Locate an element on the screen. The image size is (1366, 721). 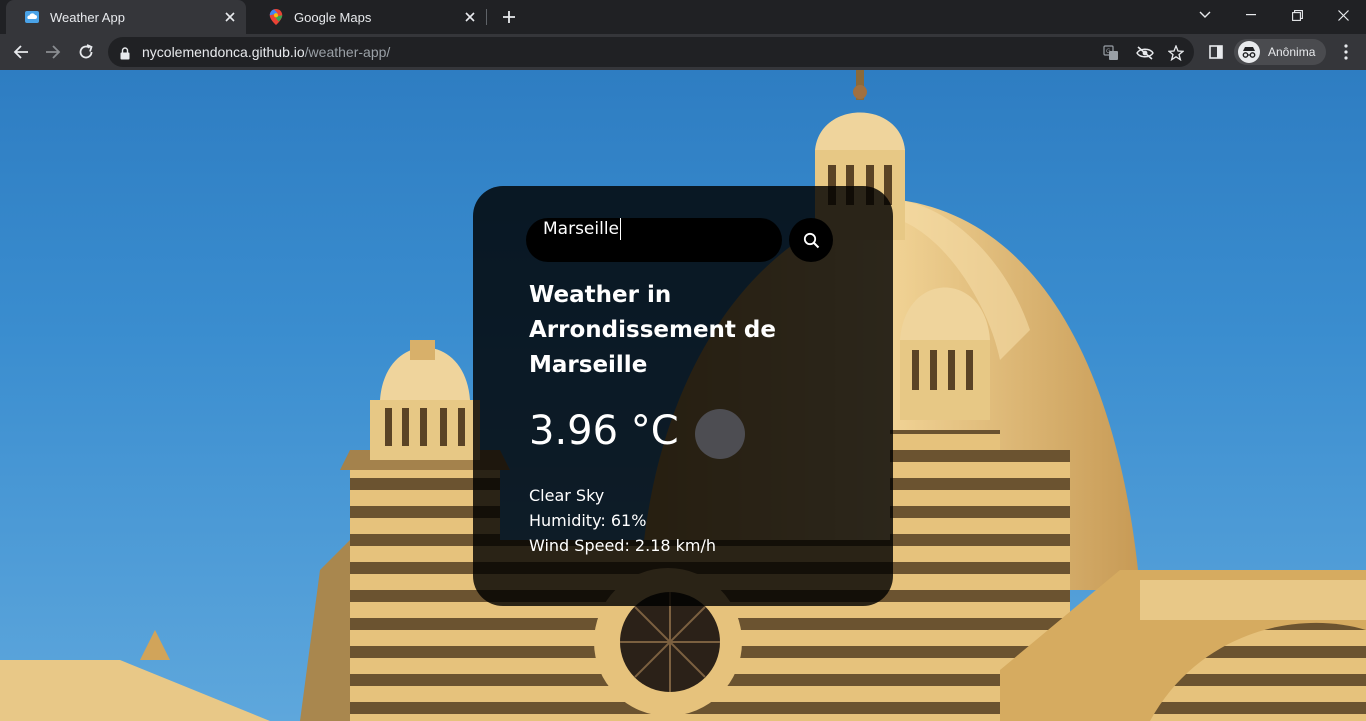
wind-speed-text: Wind Speed: 2.18 km/h is located at coordinates (623, 545).